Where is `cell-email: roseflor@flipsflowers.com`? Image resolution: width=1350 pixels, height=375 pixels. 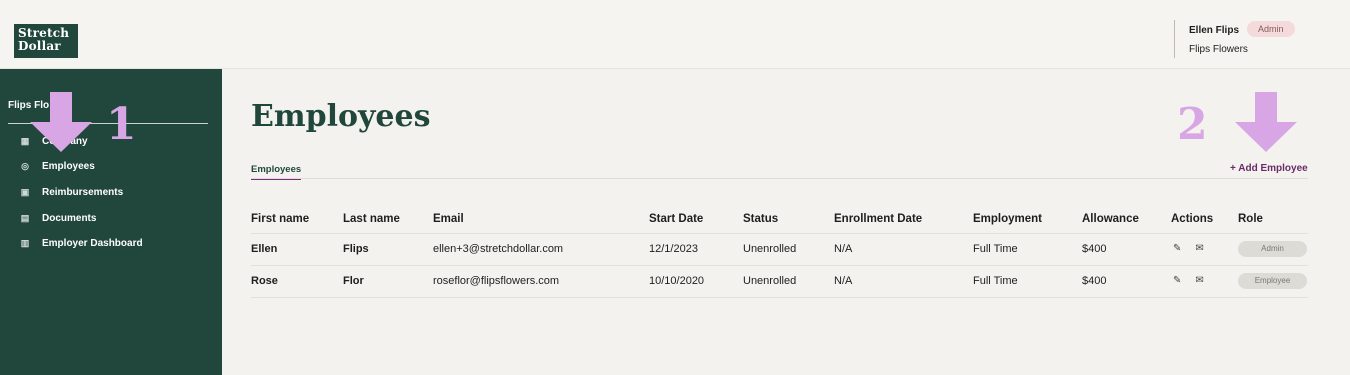 cell-email: roseflor@flipsflowers.com is located at coordinates (496, 281).